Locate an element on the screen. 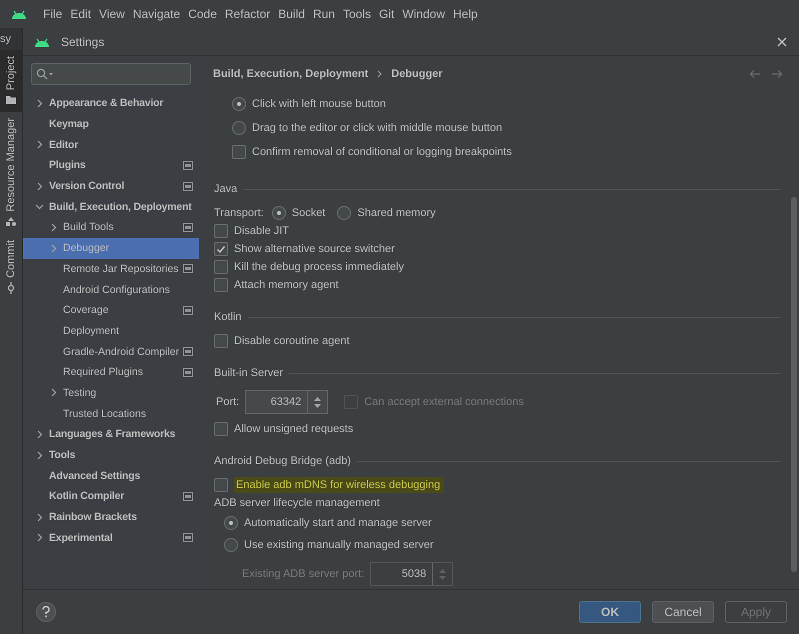 This screenshot has width=799, height=634. tree-item: Deployment is located at coordinates (111, 331).